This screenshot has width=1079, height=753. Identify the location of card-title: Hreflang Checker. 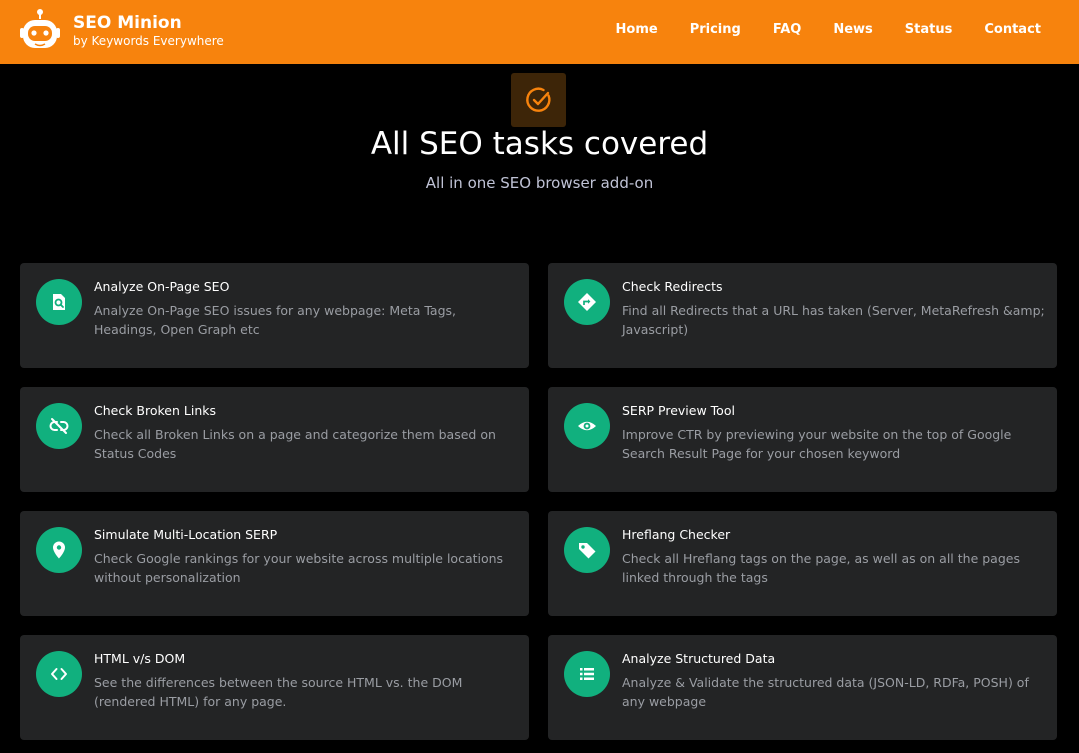
(676, 534).